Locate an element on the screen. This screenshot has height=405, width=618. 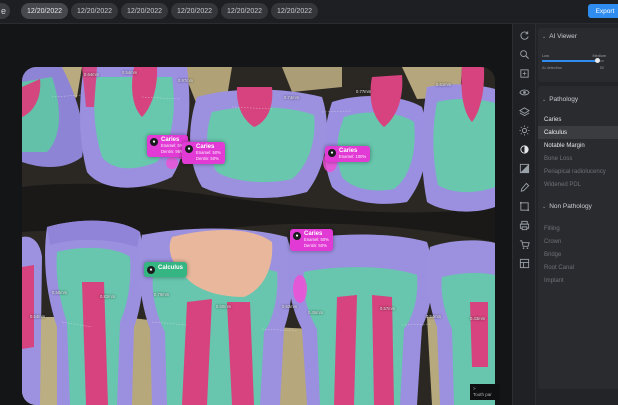
measurement-label: 0.79mm is located at coordinates (162, 294).